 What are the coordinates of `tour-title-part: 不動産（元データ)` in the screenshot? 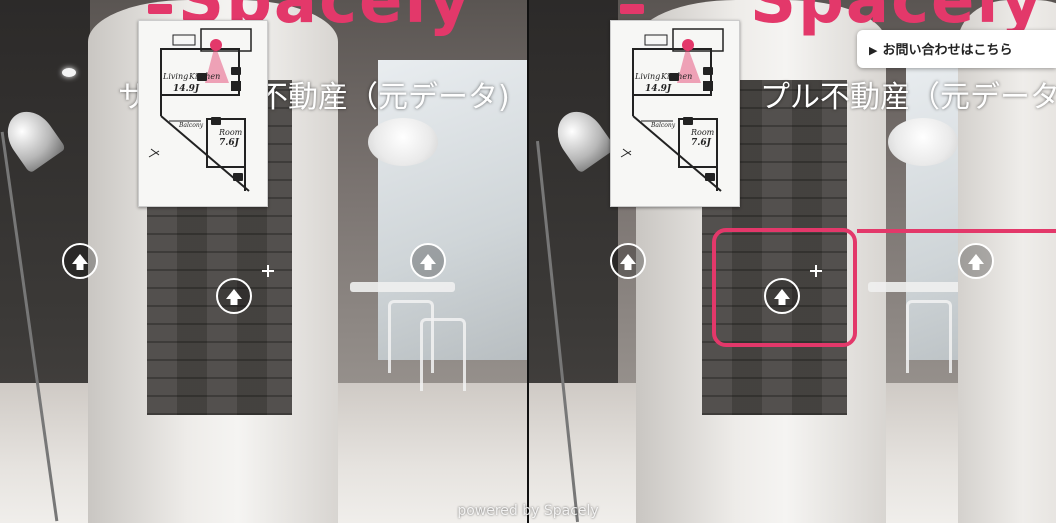 It's located at (384, 97).